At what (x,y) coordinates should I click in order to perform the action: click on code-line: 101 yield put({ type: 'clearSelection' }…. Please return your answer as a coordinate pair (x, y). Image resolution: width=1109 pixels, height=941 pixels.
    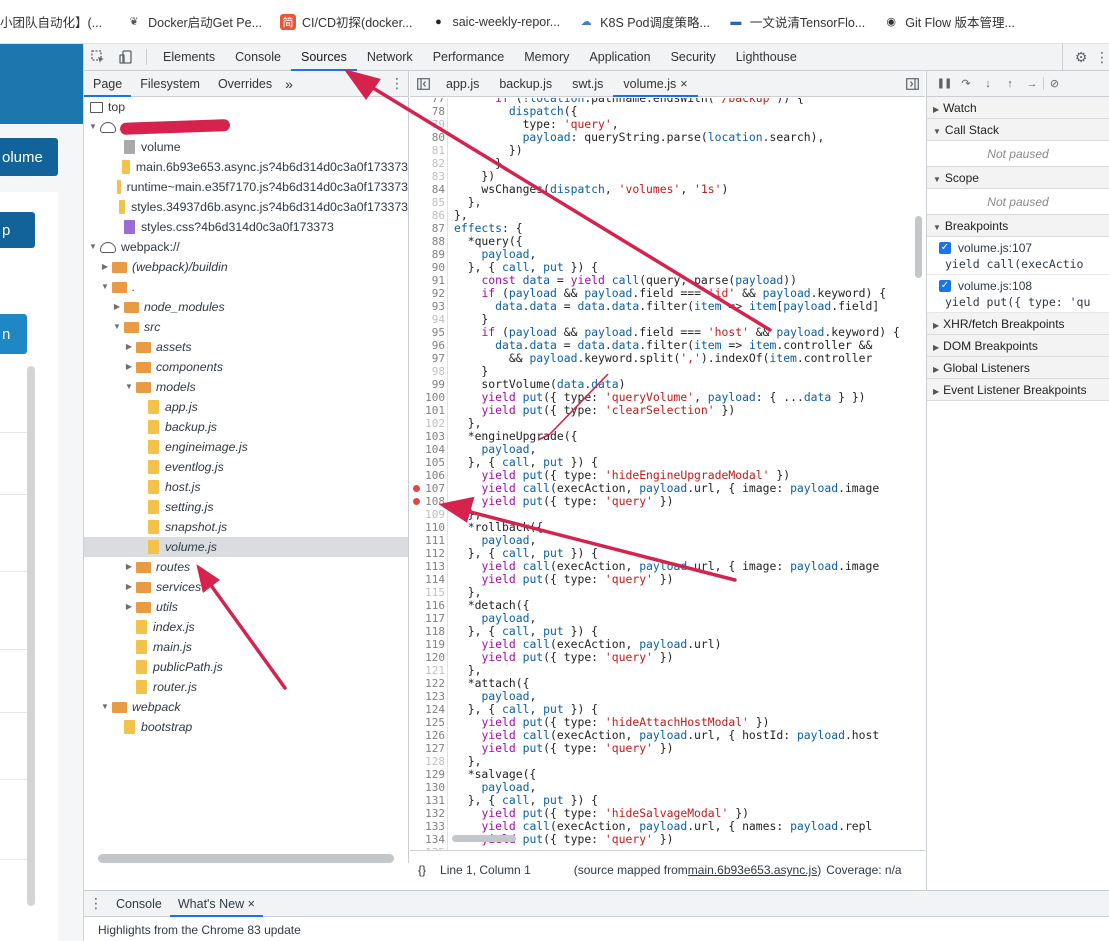
    Looking at the image, I should click on (667, 411).